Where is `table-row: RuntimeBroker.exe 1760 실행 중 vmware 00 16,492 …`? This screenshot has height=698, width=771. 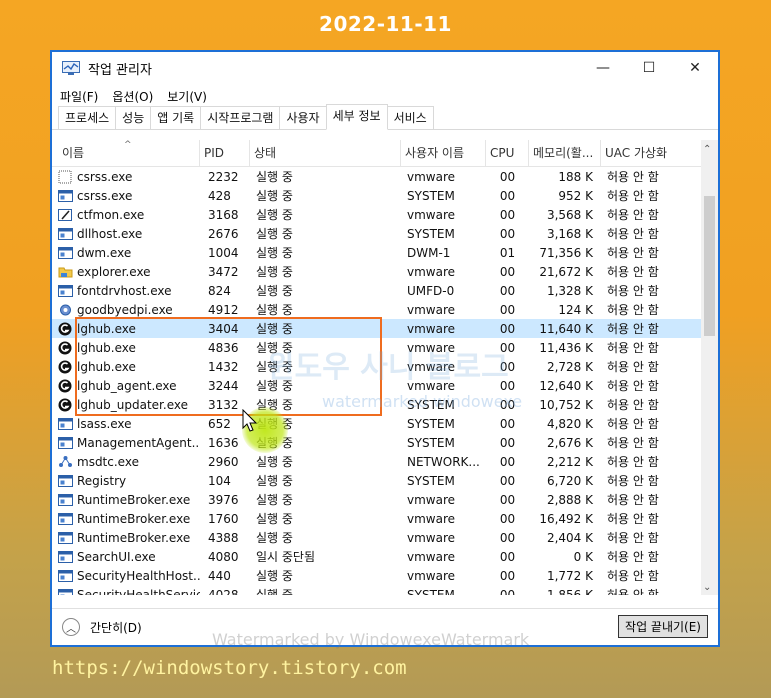
table-row: RuntimeBroker.exe 1760 실행 중 vmware 00 16,492 … is located at coordinates (385, 518).